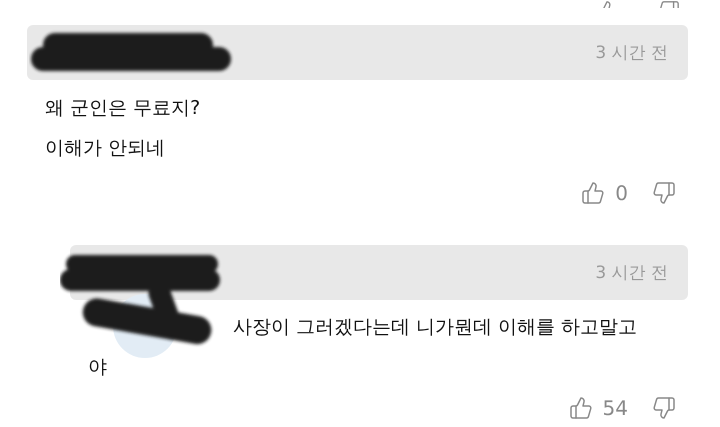  Describe the element at coordinates (621, 193) in the screenshot. I see `like-count: 0` at that location.